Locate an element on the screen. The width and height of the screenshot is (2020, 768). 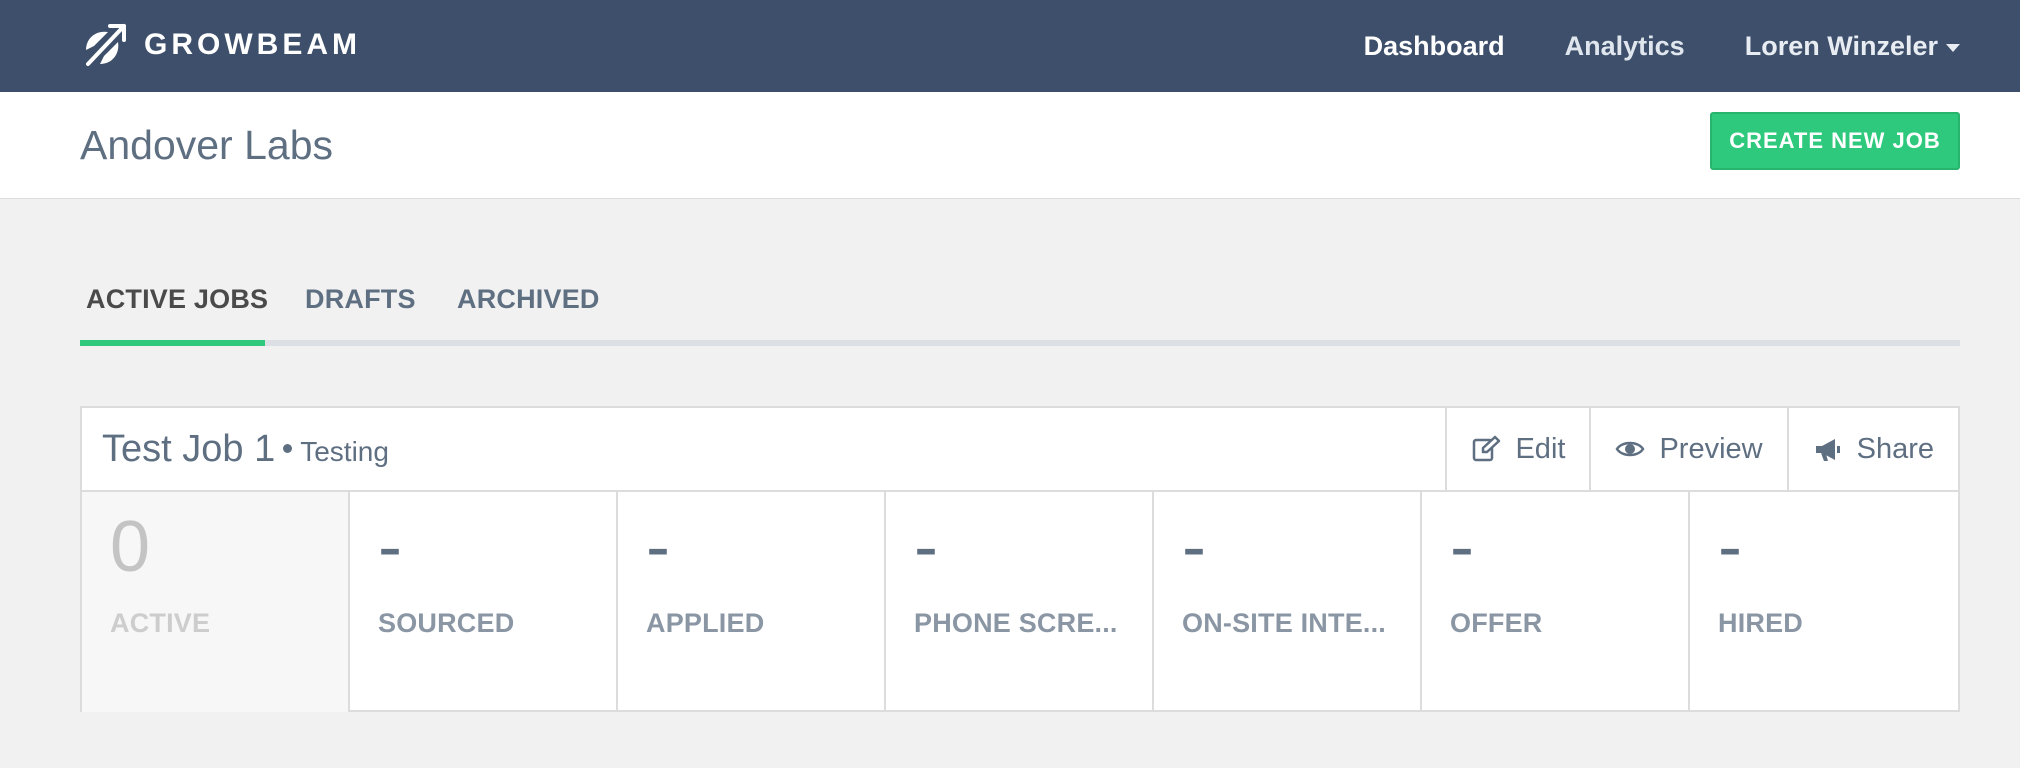
share-label: Share is located at coordinates (1895, 448).